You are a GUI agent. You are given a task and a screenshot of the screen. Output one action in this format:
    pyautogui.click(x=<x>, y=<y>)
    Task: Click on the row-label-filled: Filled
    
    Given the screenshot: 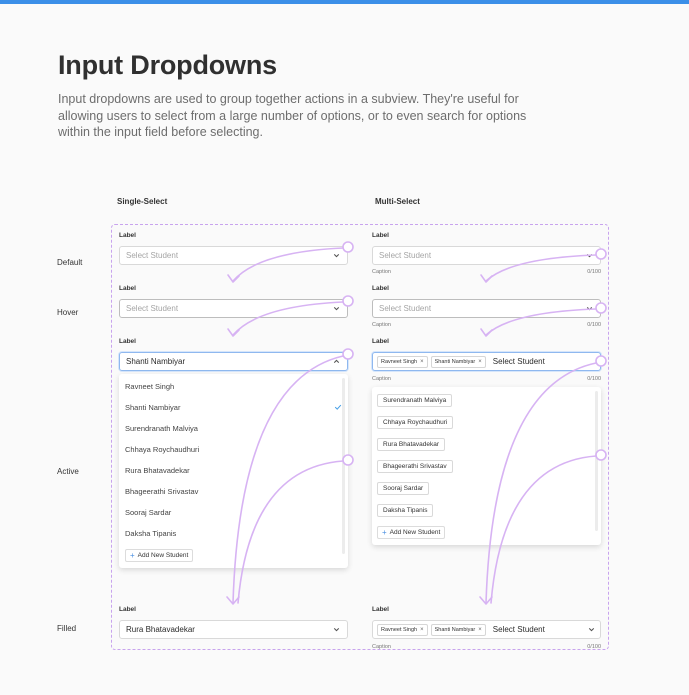 What is the action you would take?
    pyautogui.click(x=67, y=628)
    